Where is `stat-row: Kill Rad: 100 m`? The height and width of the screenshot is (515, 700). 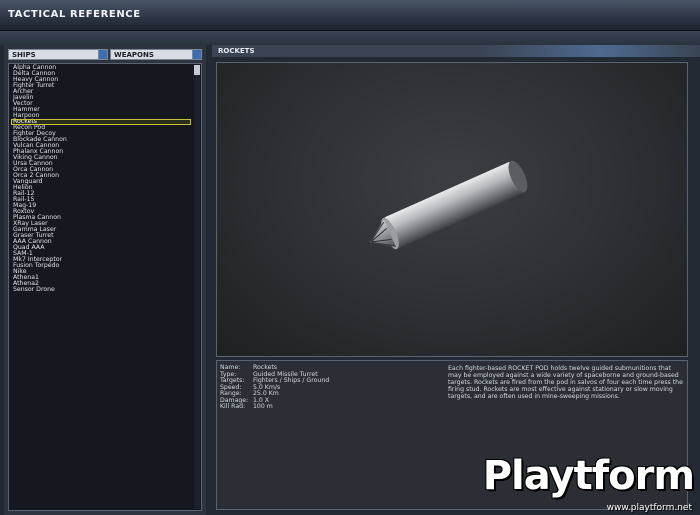
stat-row: Kill Rad: 100 m is located at coordinates (330, 407).